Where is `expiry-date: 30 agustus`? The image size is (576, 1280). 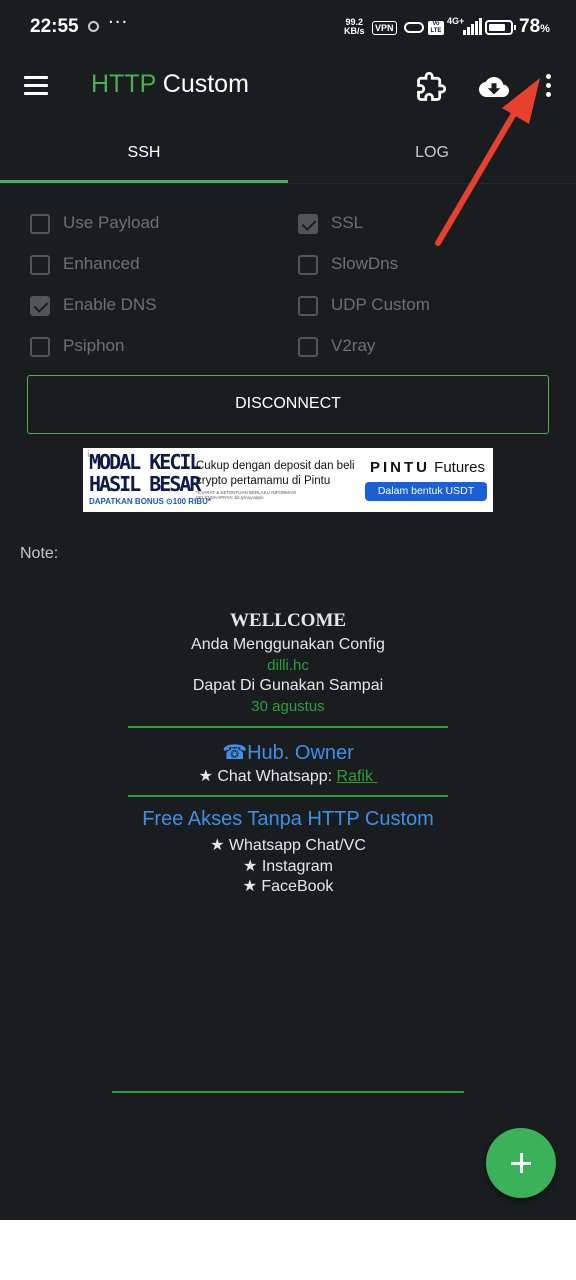 expiry-date: 30 agustus is located at coordinates (288, 706).